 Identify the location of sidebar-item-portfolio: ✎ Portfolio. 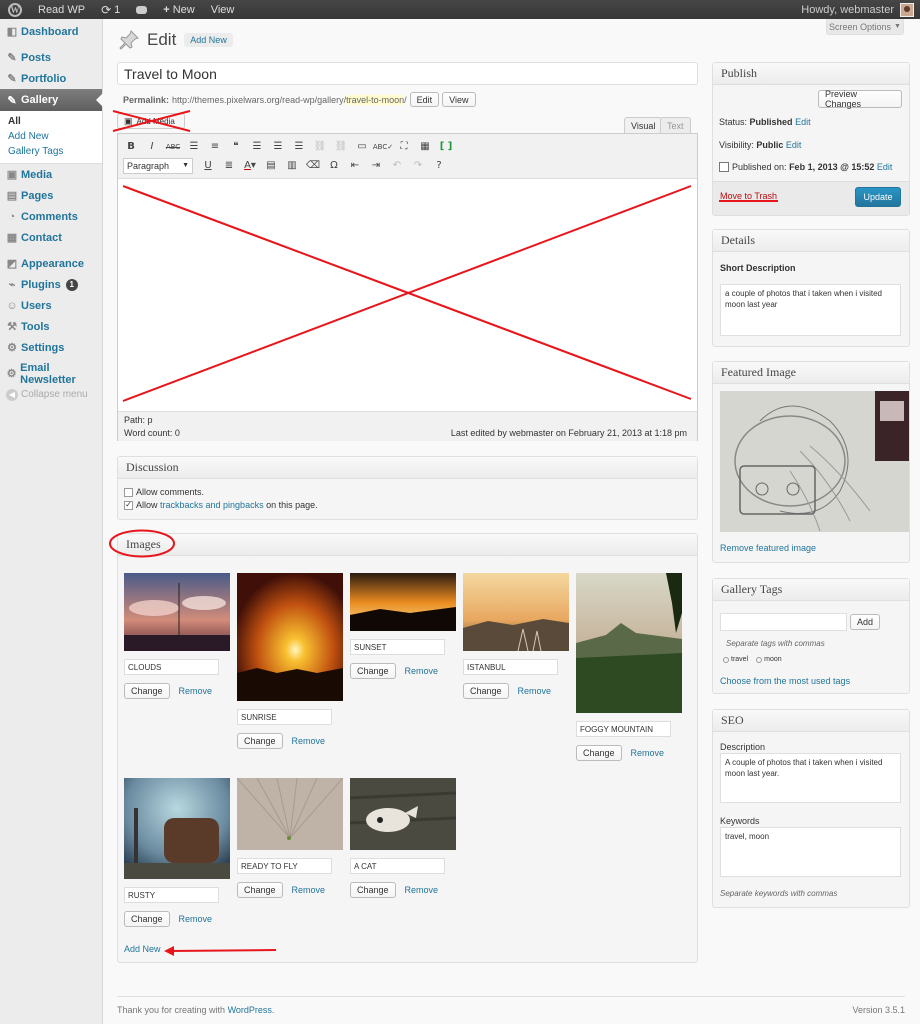
(51, 78).